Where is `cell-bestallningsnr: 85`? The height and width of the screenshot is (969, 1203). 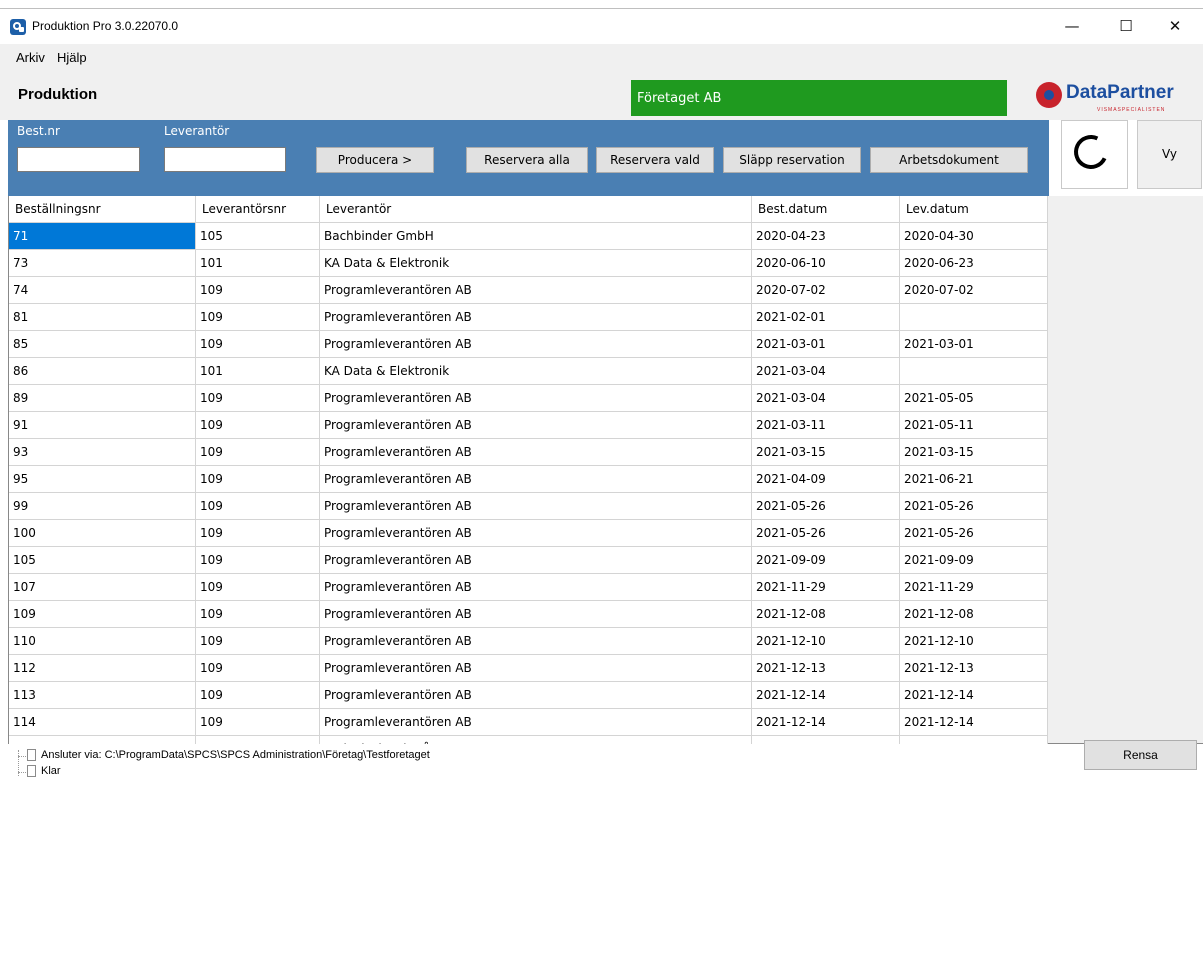
cell-bestallningsnr: 85 is located at coordinates (102, 344).